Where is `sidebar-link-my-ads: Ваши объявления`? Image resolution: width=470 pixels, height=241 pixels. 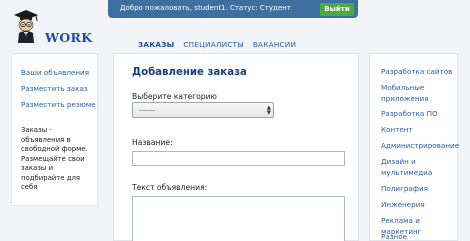
sidebar-link-my-ads: Ваши объявления is located at coordinates (55, 72).